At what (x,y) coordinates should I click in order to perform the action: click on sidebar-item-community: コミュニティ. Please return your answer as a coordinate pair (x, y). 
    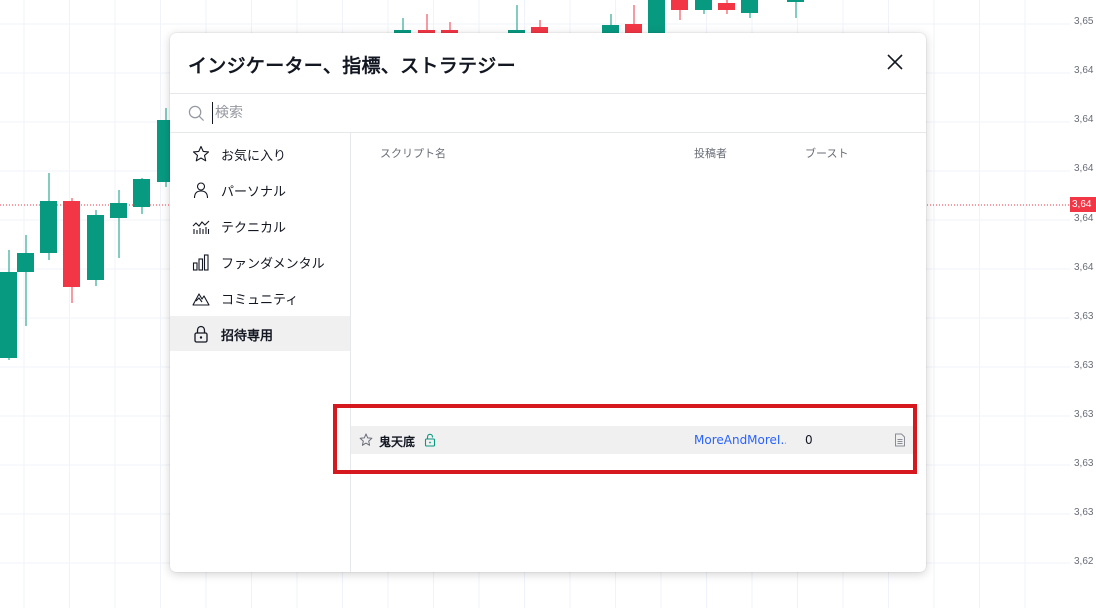
    Looking at the image, I should click on (260, 297).